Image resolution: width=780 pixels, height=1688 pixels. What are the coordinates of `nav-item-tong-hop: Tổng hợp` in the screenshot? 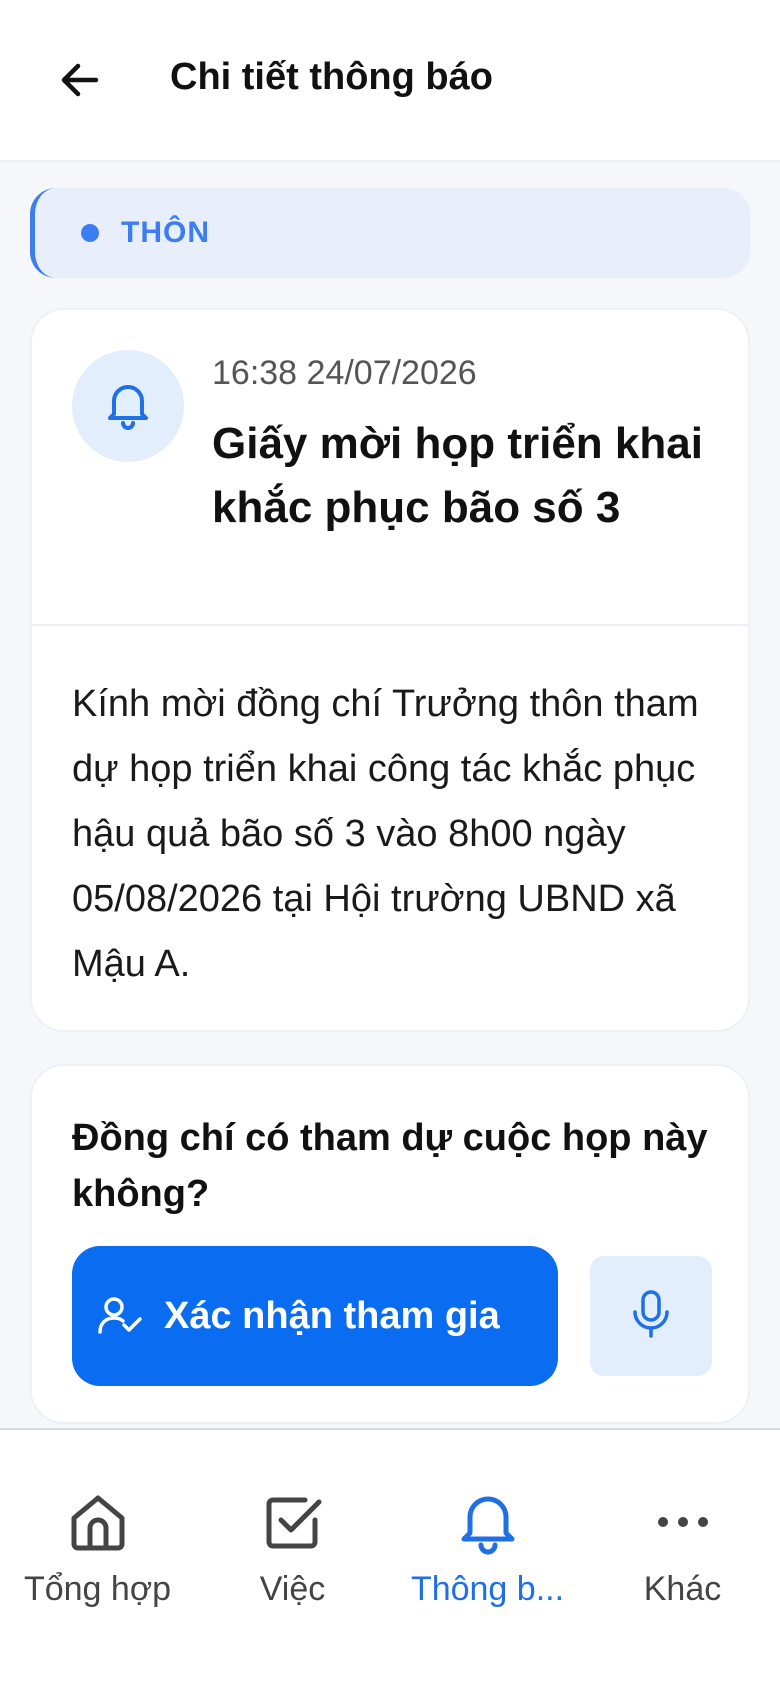 It's located at (97, 1530).